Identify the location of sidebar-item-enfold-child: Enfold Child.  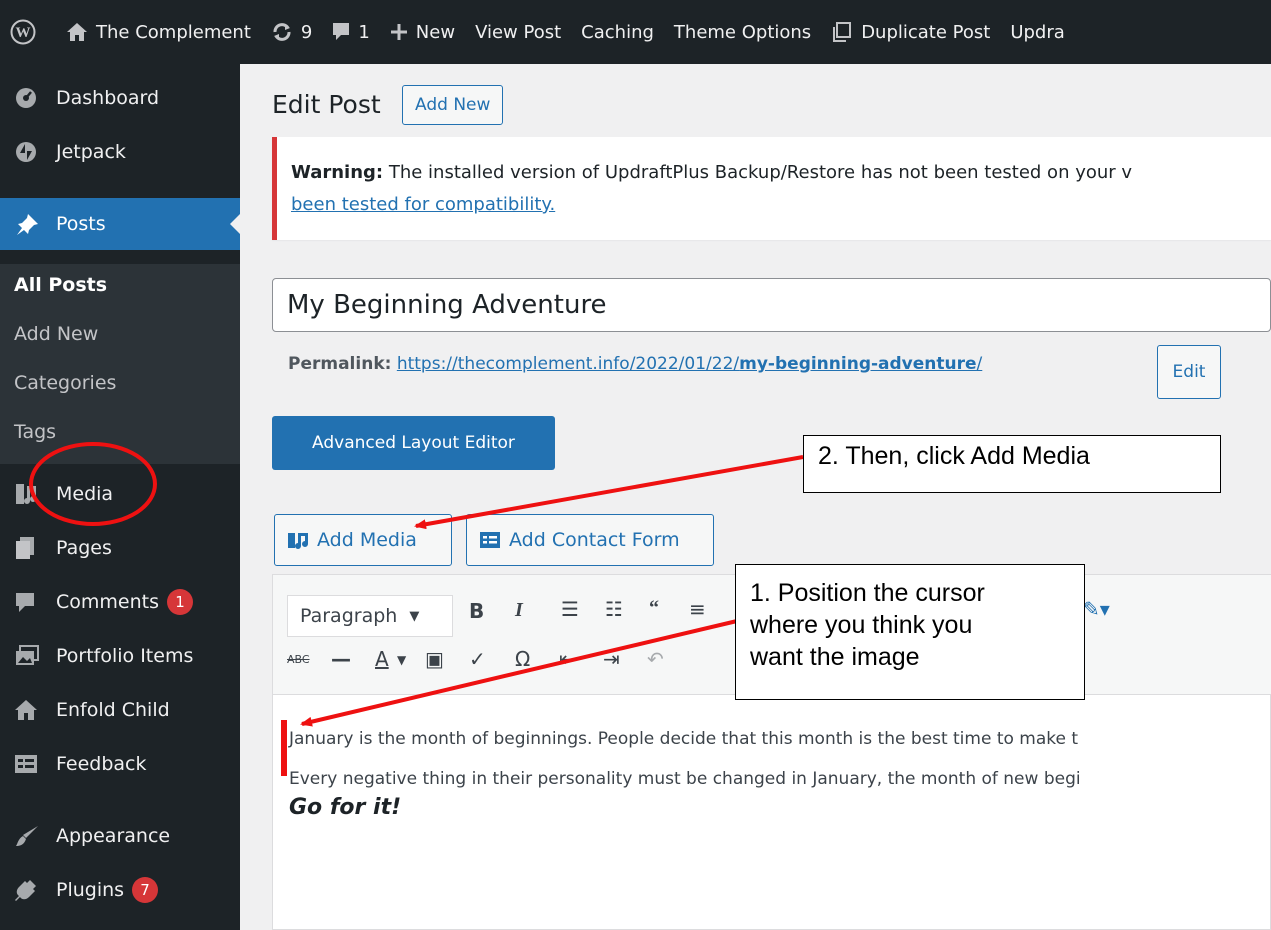
(120, 710).